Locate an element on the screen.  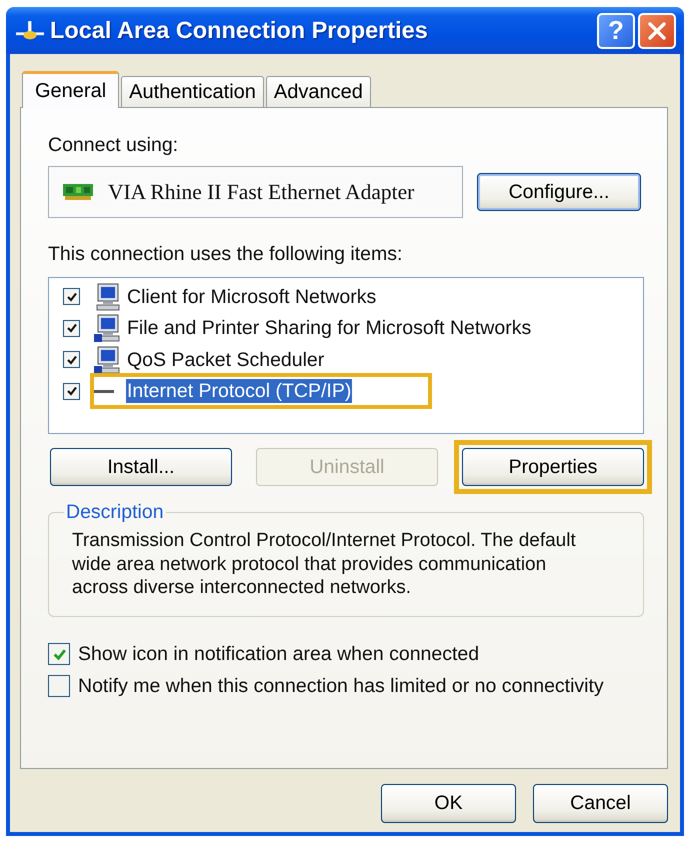
option-label: Notify me when this connection has limited or no connectivity is located at coordinates (341, 686).